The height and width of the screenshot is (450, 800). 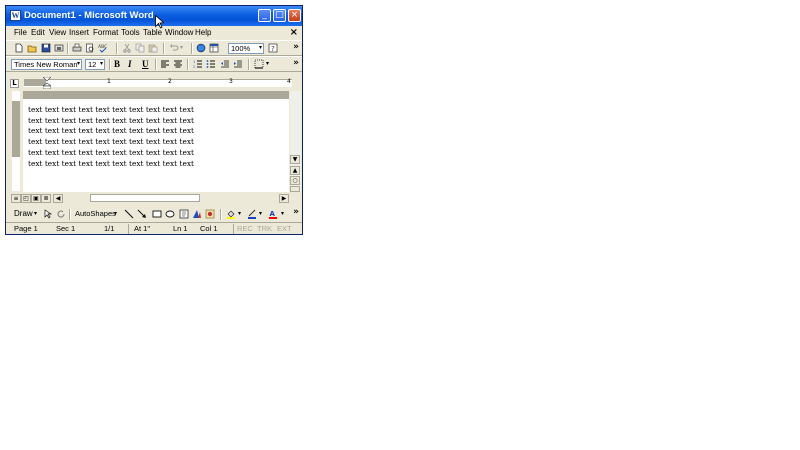 What do you see at coordinates (178, 64) in the screenshot?
I see `align-center-icon` at bounding box center [178, 64].